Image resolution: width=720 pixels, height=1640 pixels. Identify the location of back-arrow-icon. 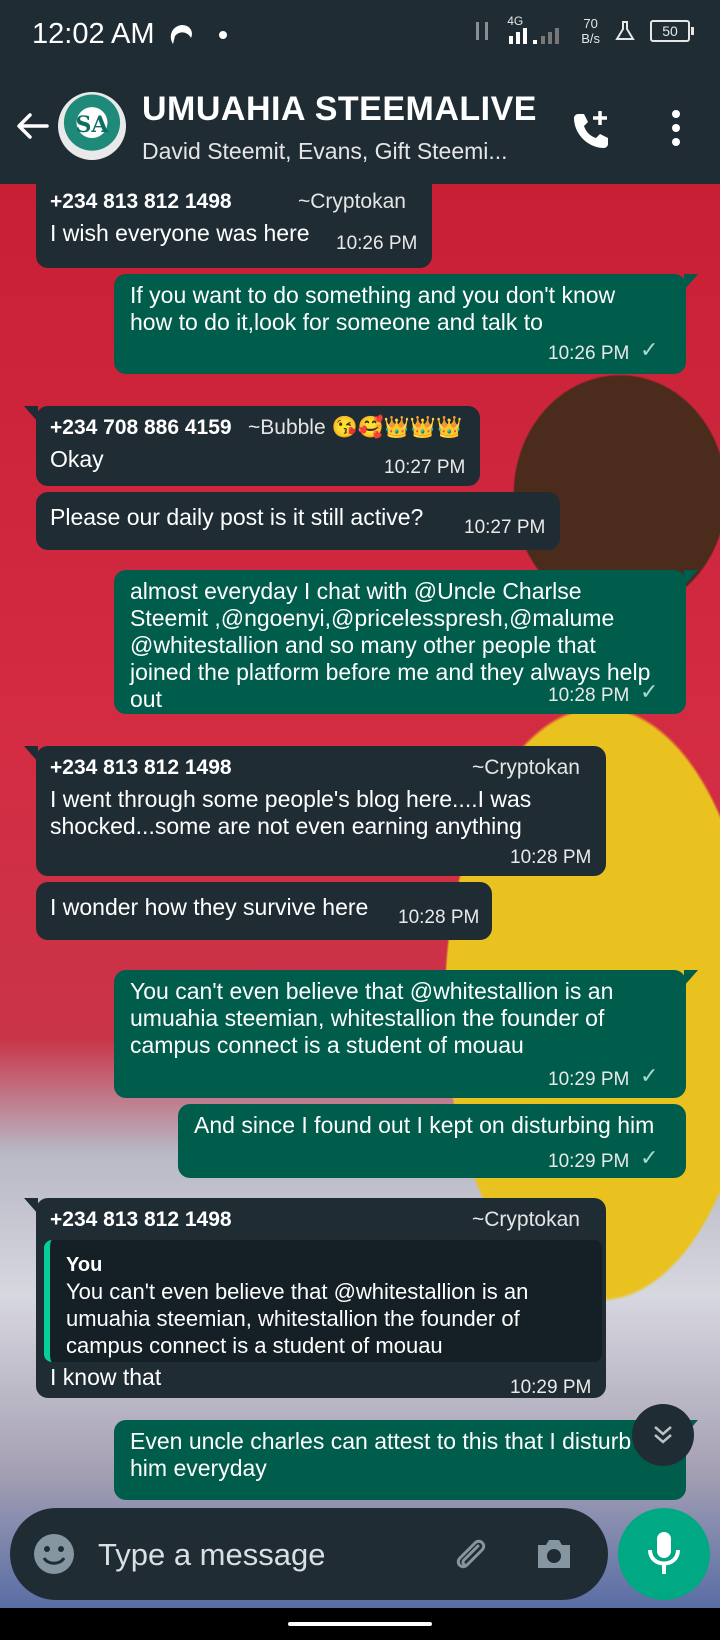
(32, 126).